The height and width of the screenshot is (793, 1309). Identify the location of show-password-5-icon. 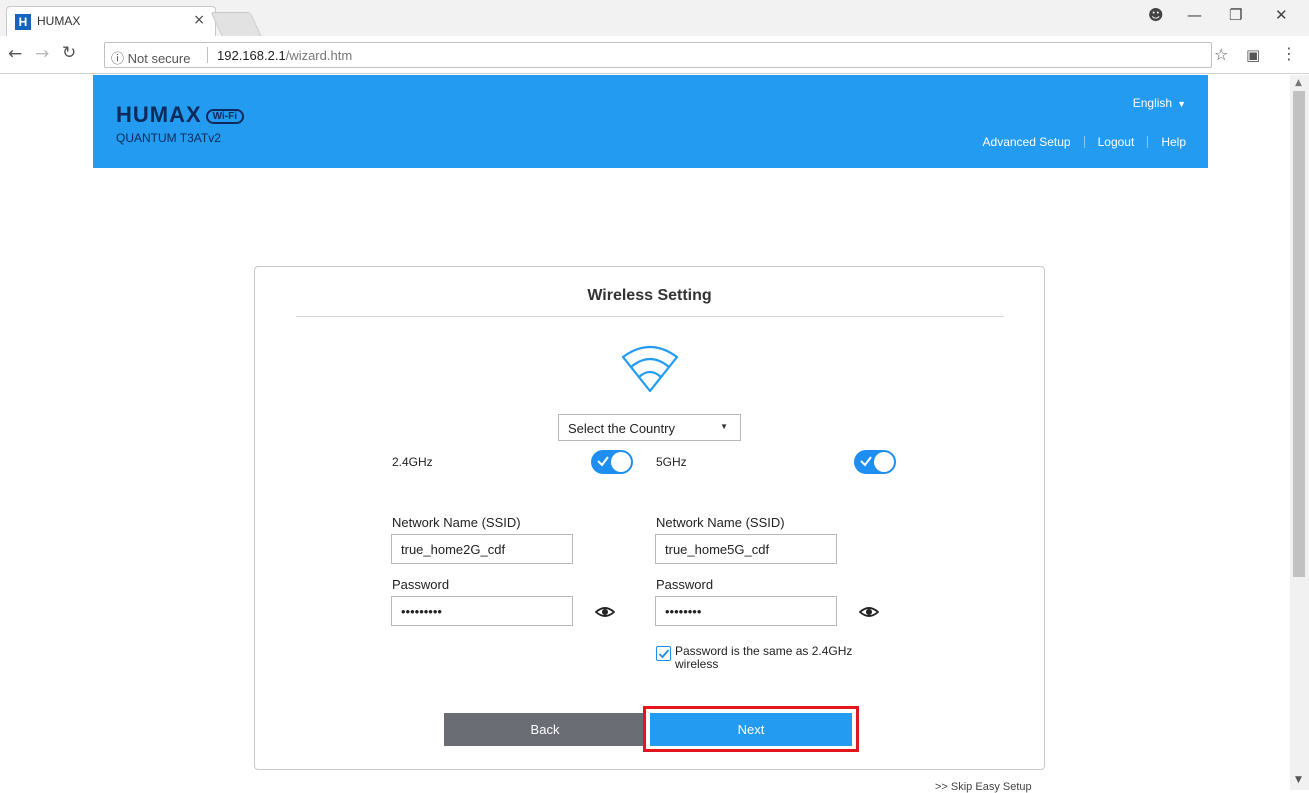
(869, 612).